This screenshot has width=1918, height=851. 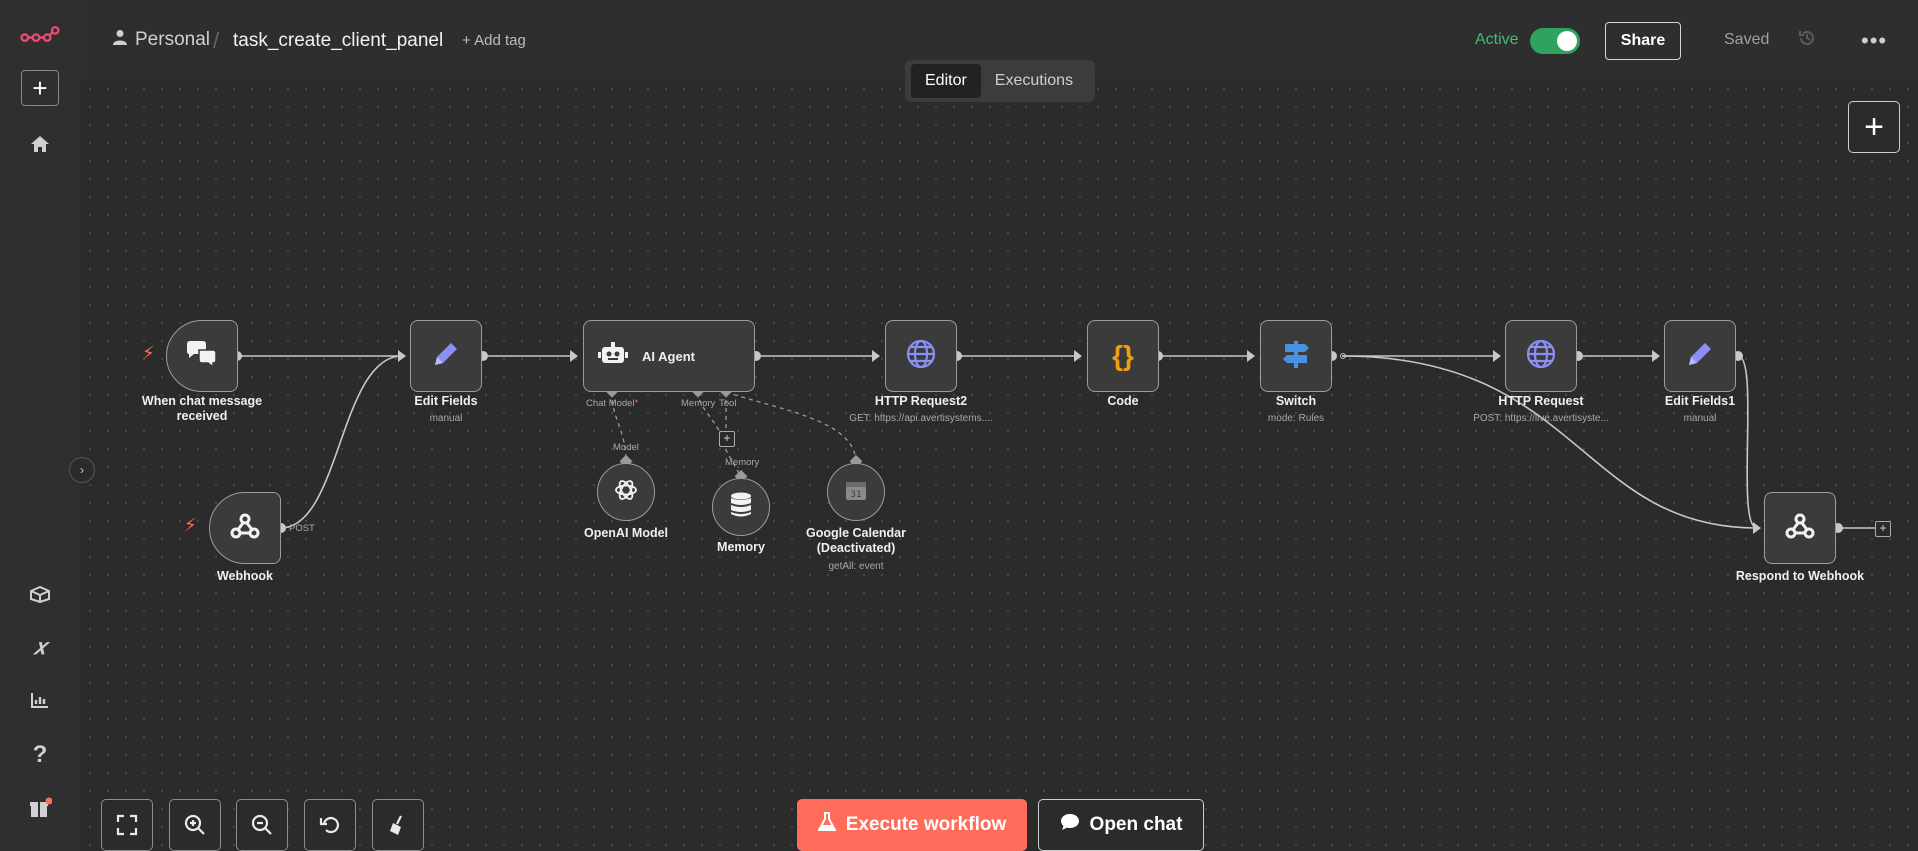 What do you see at coordinates (245, 576) in the screenshot?
I see `node-label: Webhook` at bounding box center [245, 576].